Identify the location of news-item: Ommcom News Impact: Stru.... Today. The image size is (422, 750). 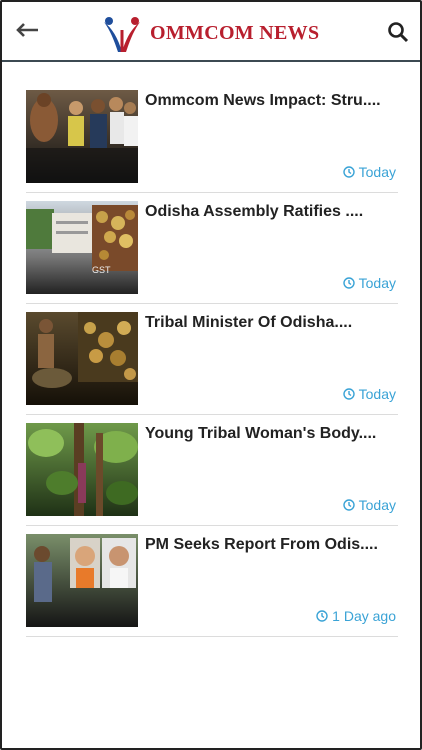
(212, 137).